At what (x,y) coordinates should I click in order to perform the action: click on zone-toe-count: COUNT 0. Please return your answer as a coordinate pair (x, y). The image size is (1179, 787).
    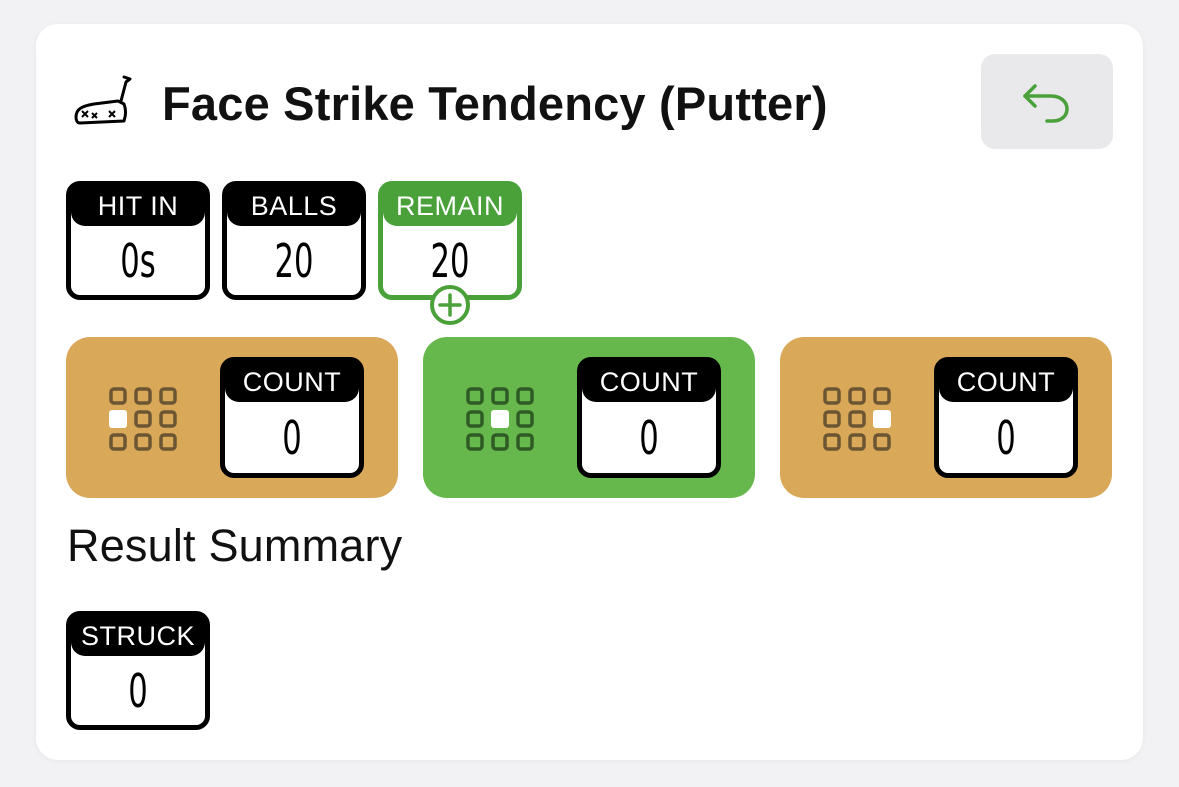
    Looking at the image, I should click on (1006, 417).